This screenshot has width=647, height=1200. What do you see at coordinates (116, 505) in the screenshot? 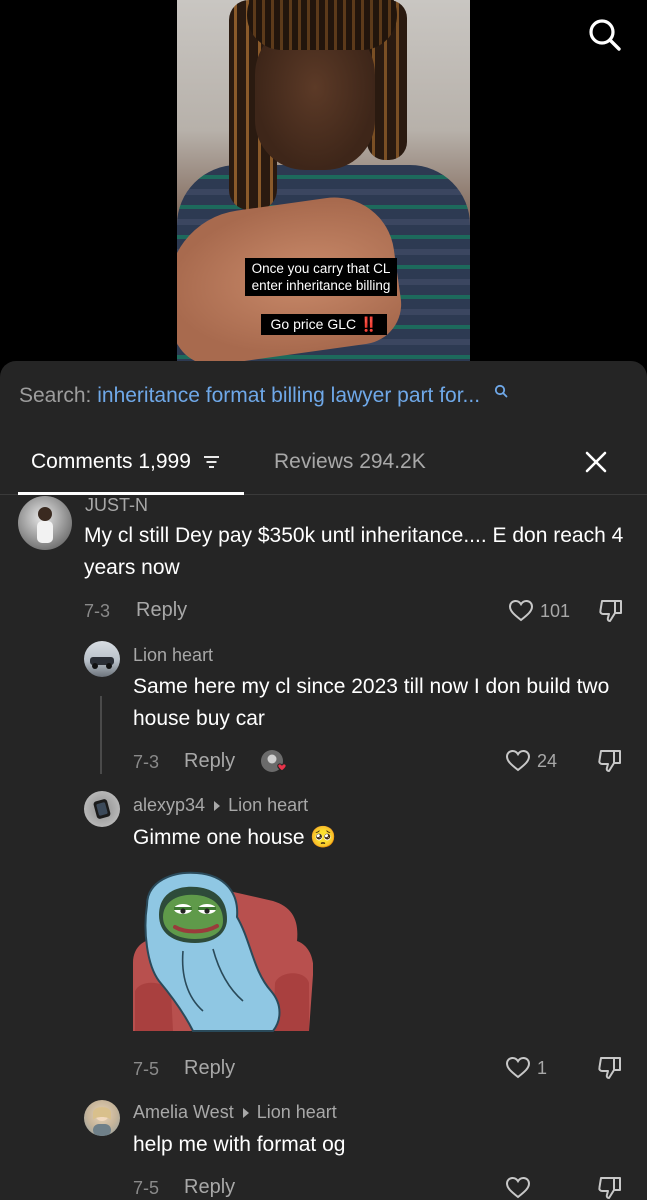
I see `comment-username: JUST-N` at bounding box center [116, 505].